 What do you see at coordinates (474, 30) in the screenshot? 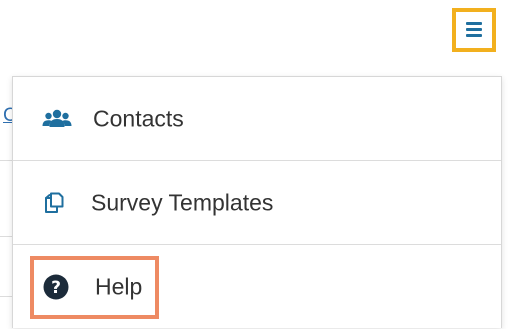
I see `menu-toggle-button` at bounding box center [474, 30].